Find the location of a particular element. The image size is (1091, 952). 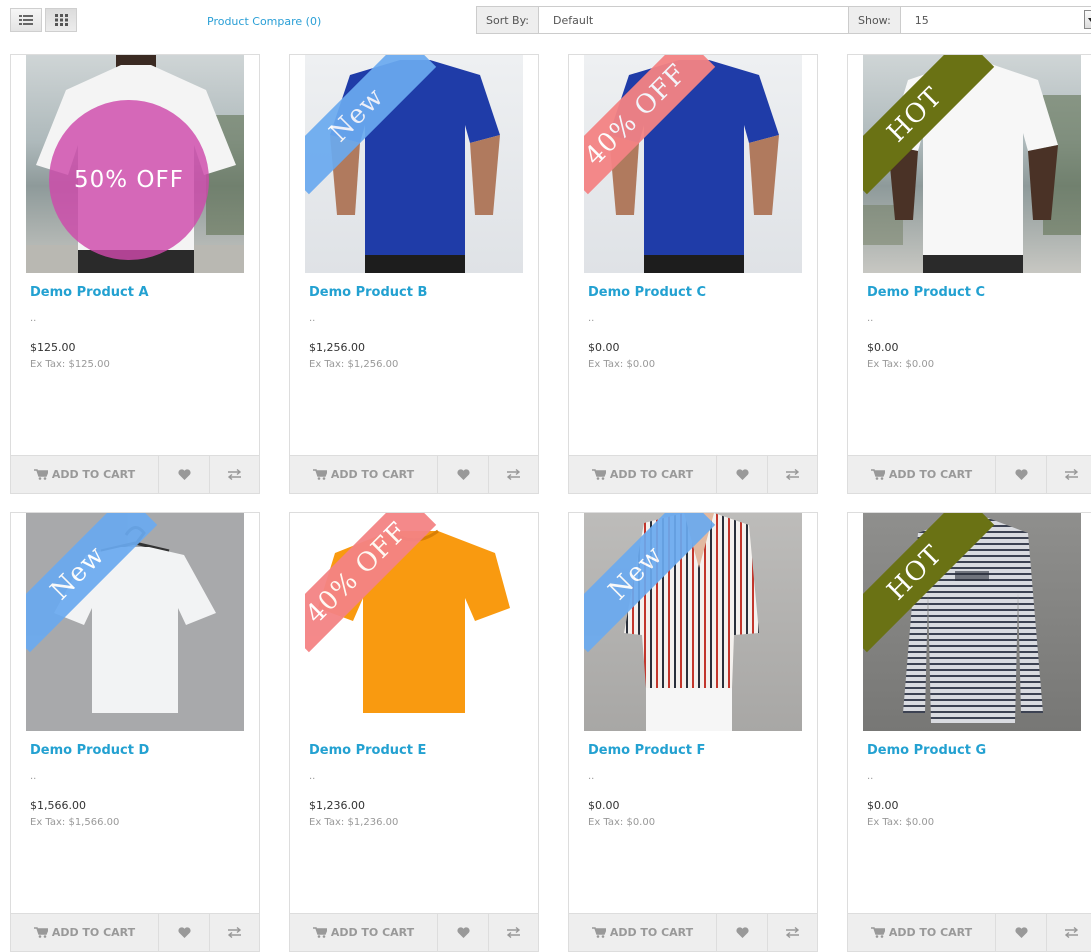

show-label: Show: is located at coordinates (874, 20).